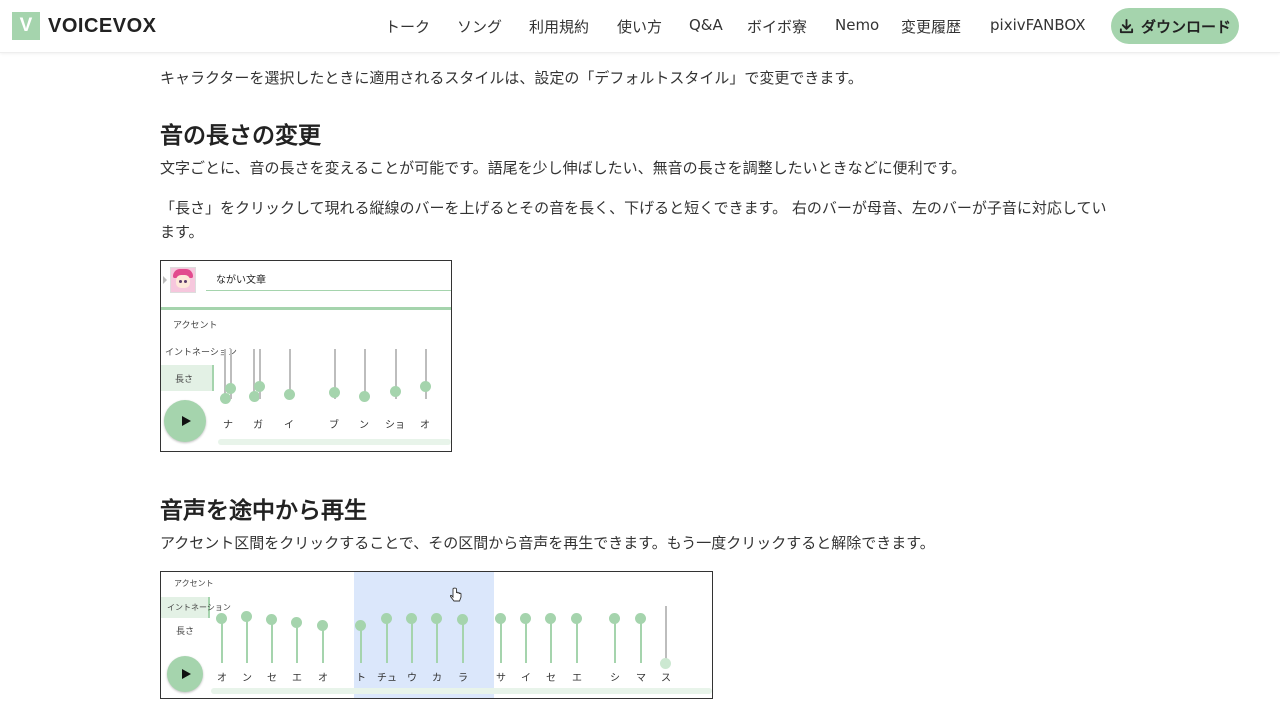 The height and width of the screenshot is (720, 1280). What do you see at coordinates (456, 594) in the screenshot?
I see `hand-cursor-icon` at bounding box center [456, 594].